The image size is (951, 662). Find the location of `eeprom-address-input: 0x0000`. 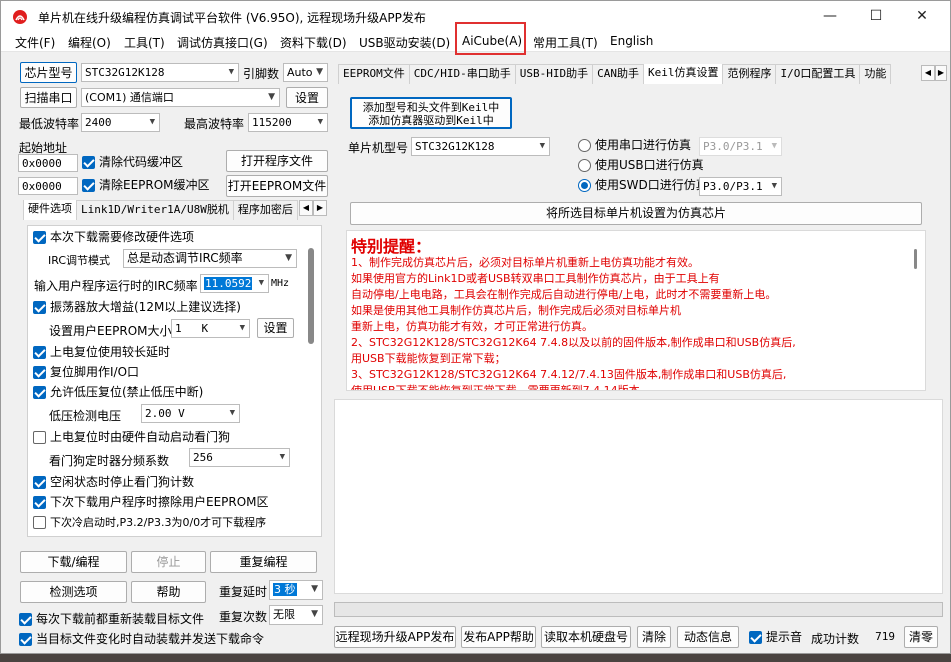

eeprom-address-input: 0x0000 is located at coordinates (48, 186).